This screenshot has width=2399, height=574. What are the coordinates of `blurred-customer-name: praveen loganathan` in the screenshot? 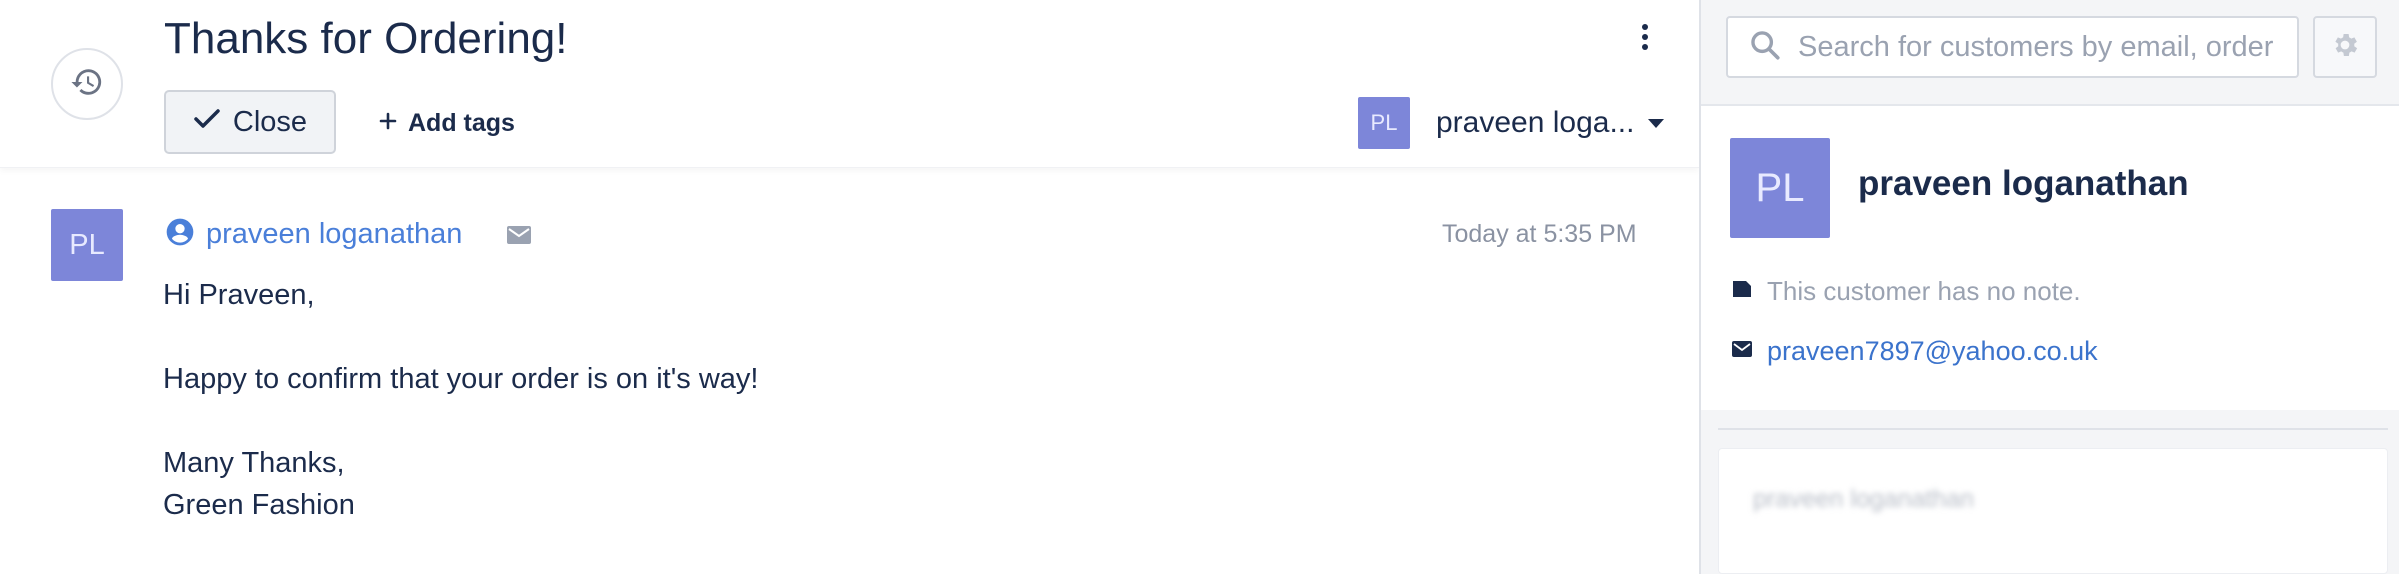 It's located at (1864, 499).